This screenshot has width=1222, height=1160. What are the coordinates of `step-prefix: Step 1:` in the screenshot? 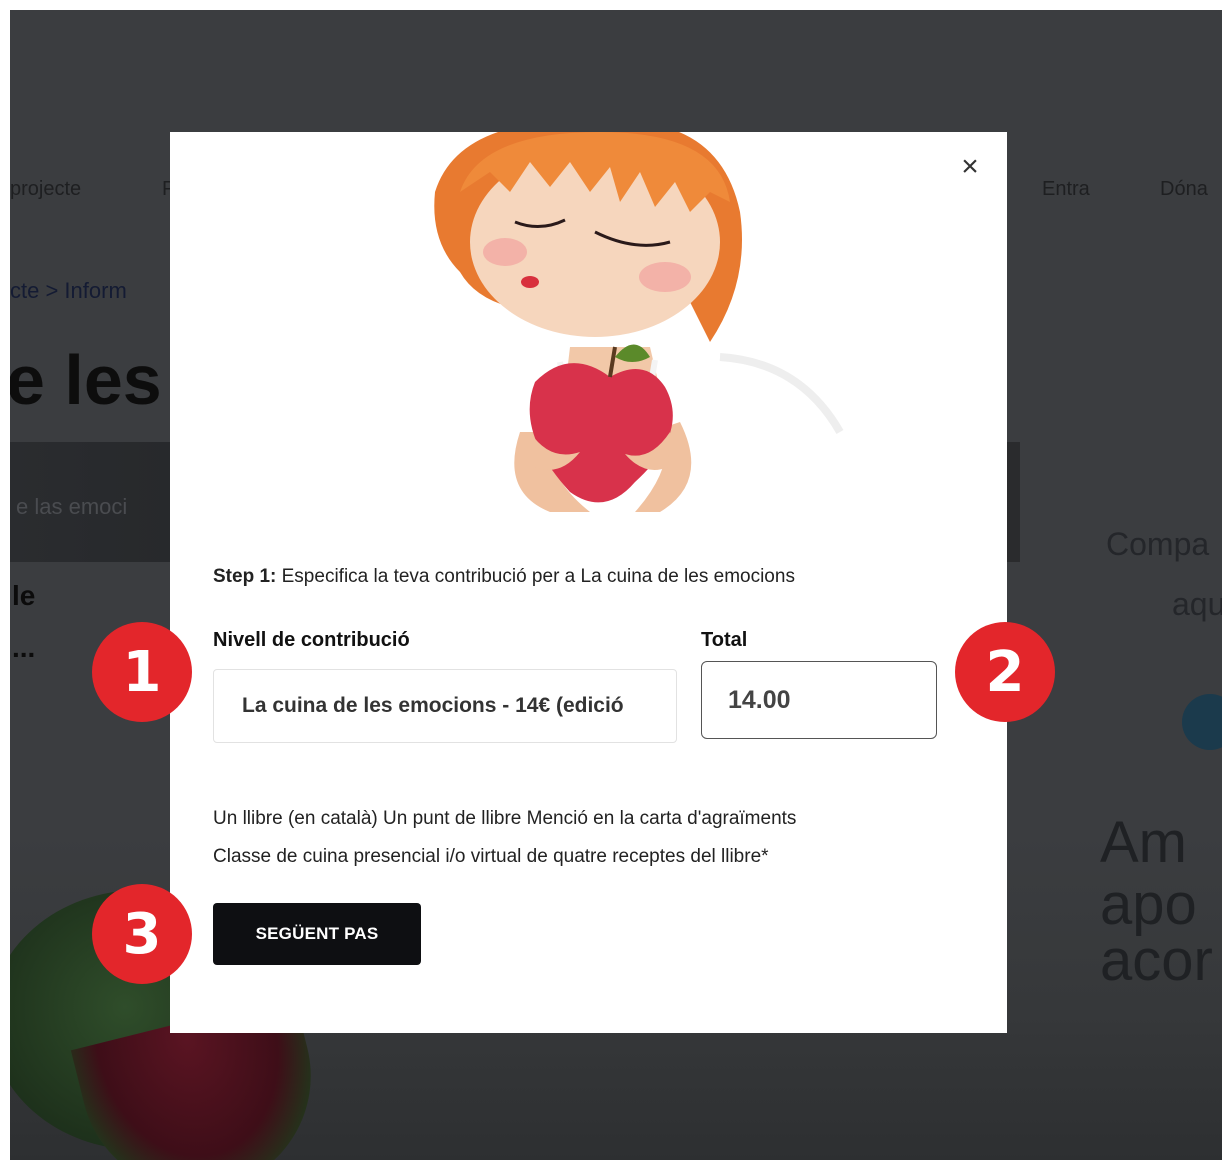 It's located at (245, 576).